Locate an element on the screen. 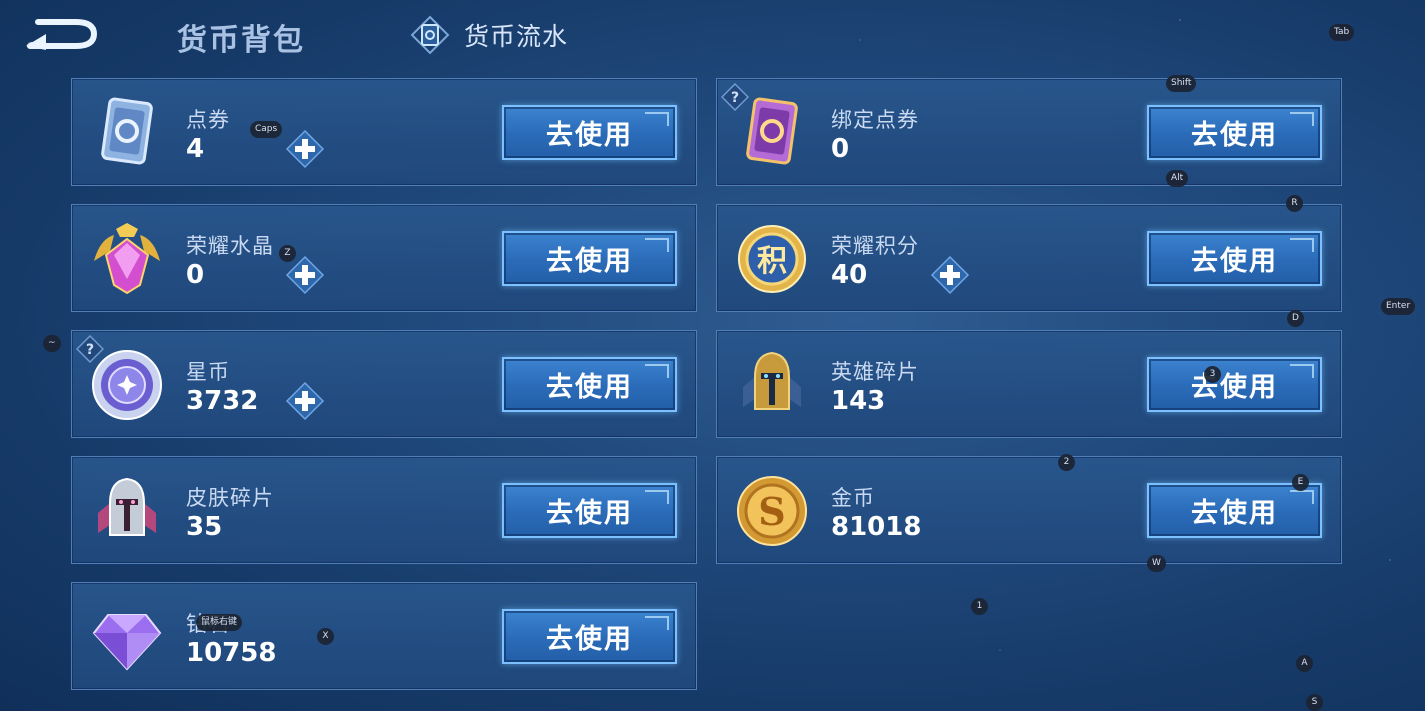 The image size is (1425, 711). key-hint-badge: Alt is located at coordinates (1177, 178).